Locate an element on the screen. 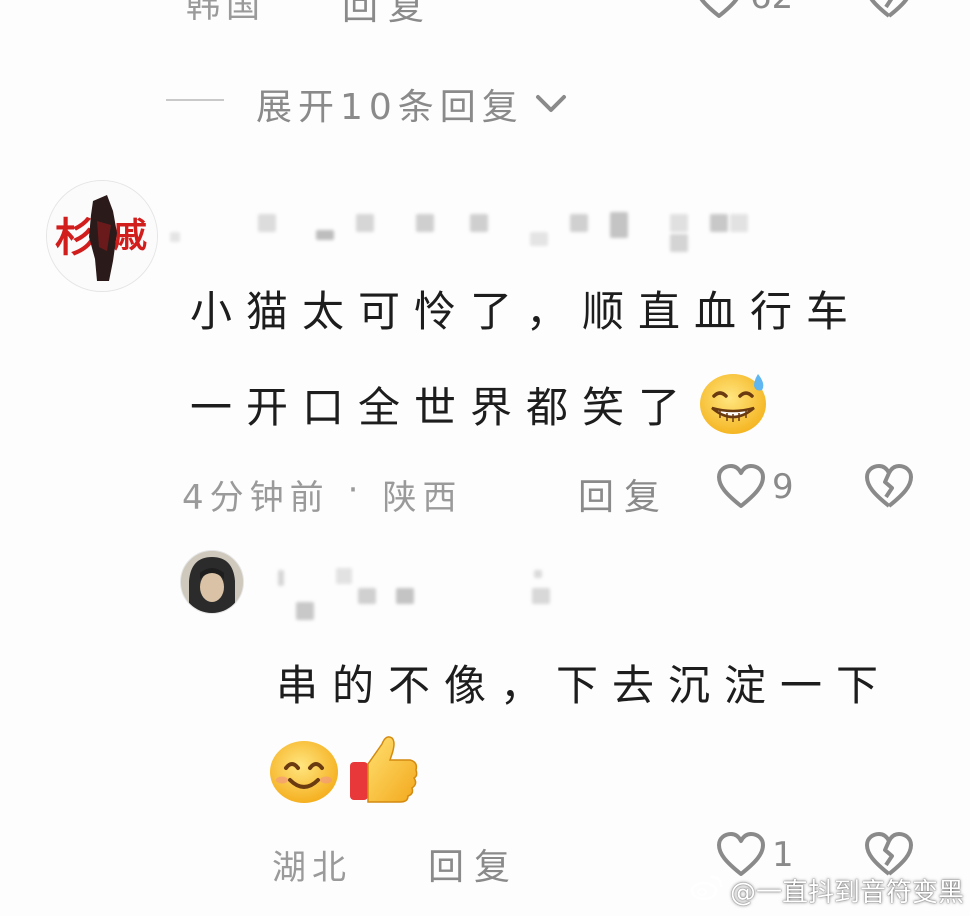  weibo-logo-icon is located at coordinates (707, 890).